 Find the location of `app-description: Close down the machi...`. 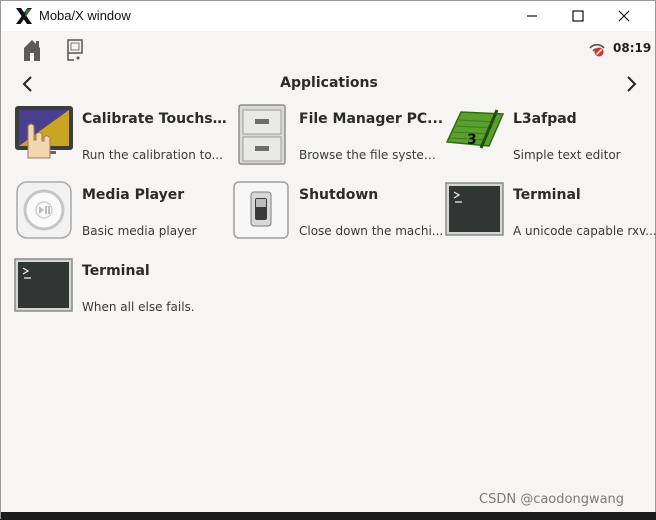

app-description: Close down the machi... is located at coordinates (371, 231).